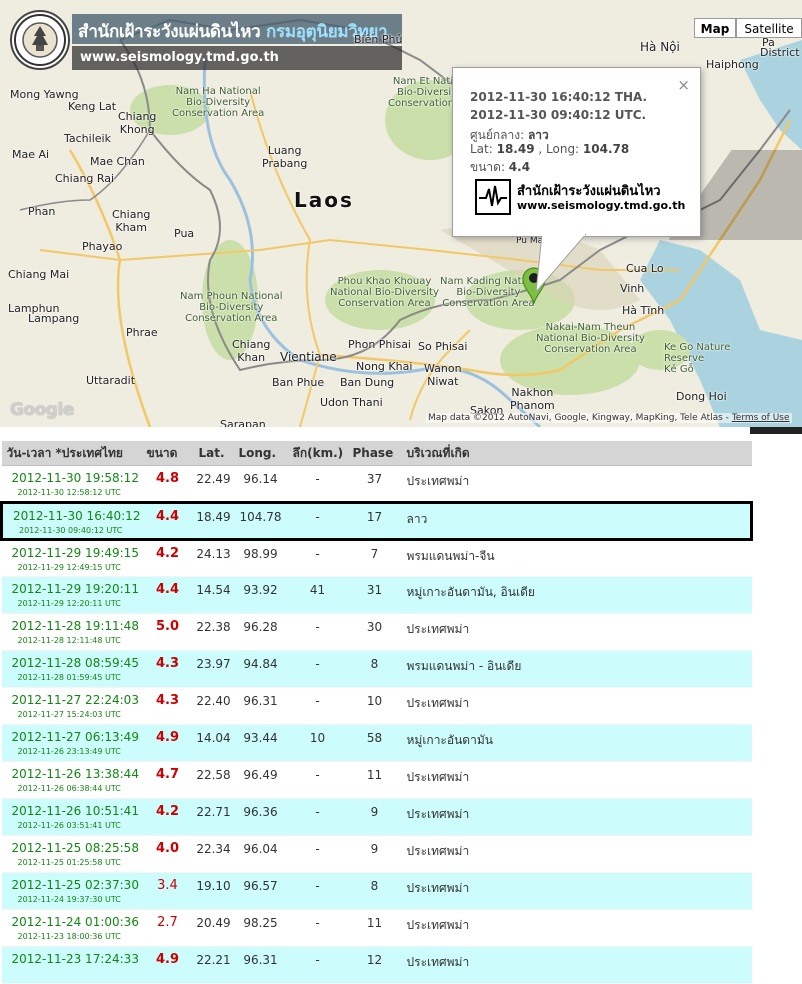 This screenshot has width=802, height=984. What do you see at coordinates (576, 669) in the screenshot?
I see `cell-area: พรมแดนพม่า - อินเดีย` at bounding box center [576, 669].